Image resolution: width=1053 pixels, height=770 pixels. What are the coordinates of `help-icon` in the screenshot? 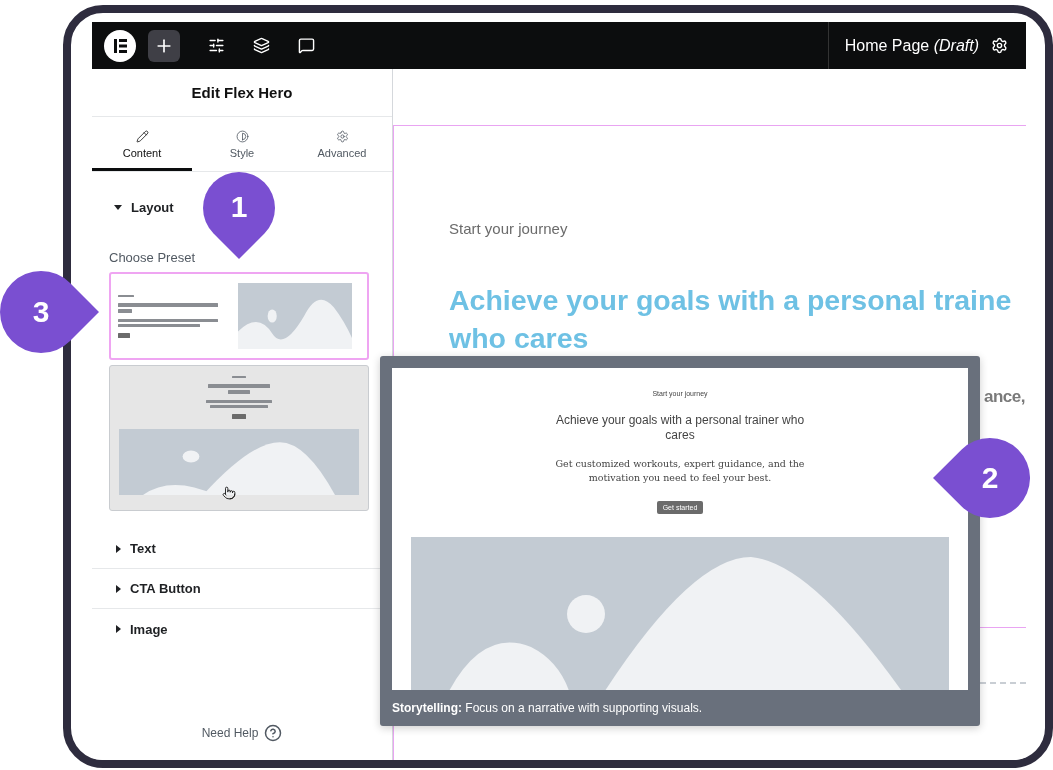 It's located at (273, 733).